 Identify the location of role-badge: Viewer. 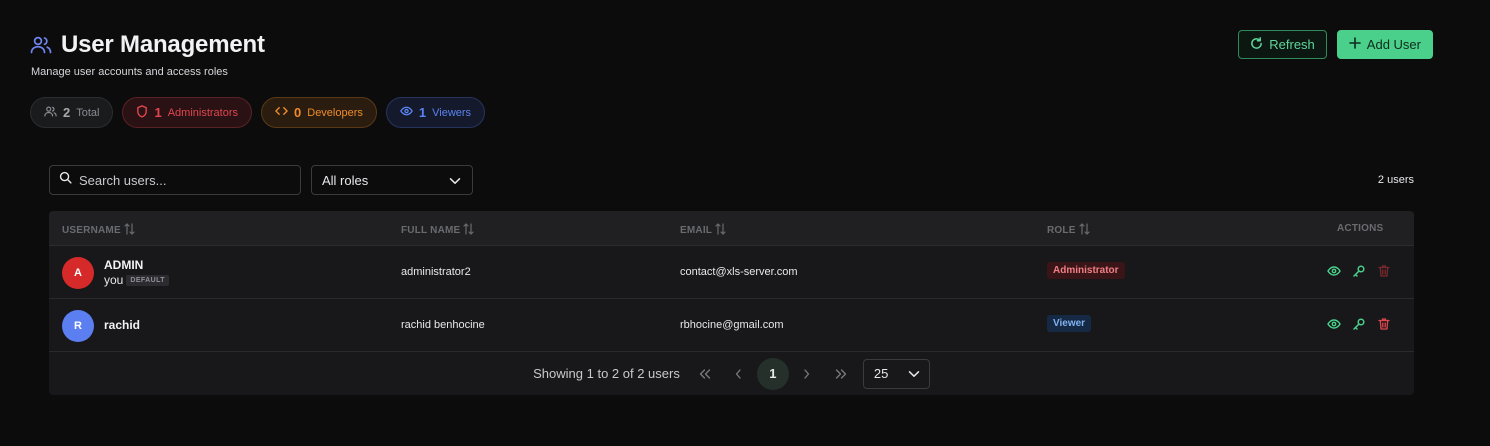
(1069, 323).